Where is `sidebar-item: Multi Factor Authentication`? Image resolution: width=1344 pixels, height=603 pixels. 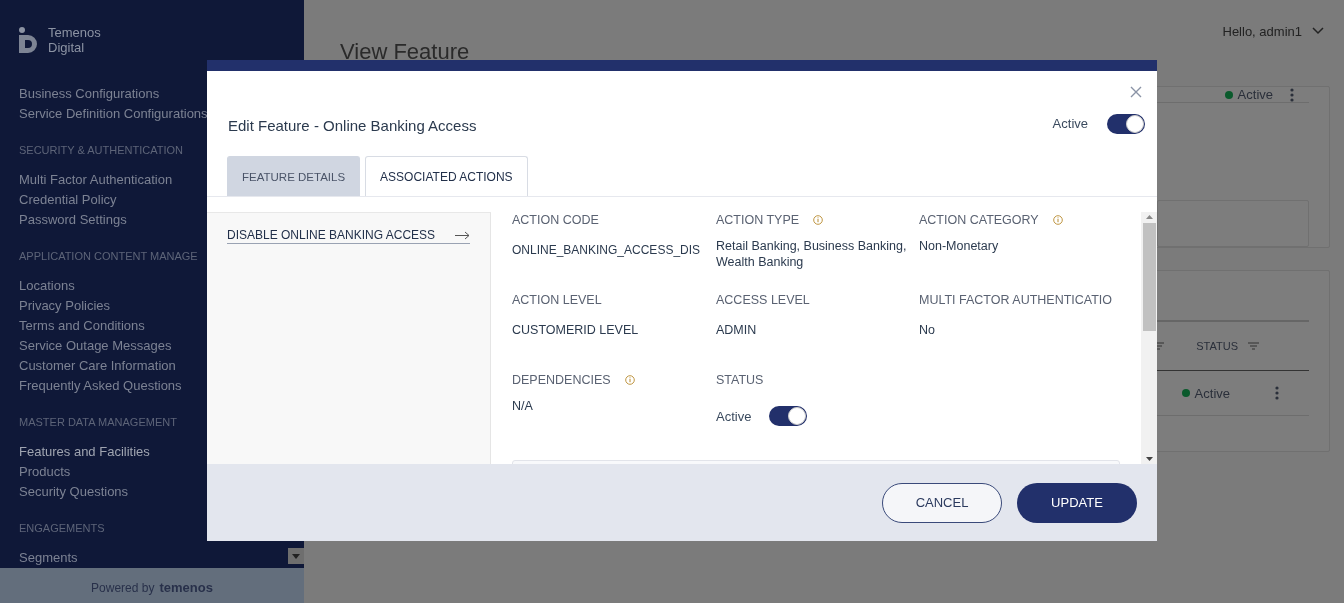 sidebar-item: Multi Factor Authentication is located at coordinates (96, 180).